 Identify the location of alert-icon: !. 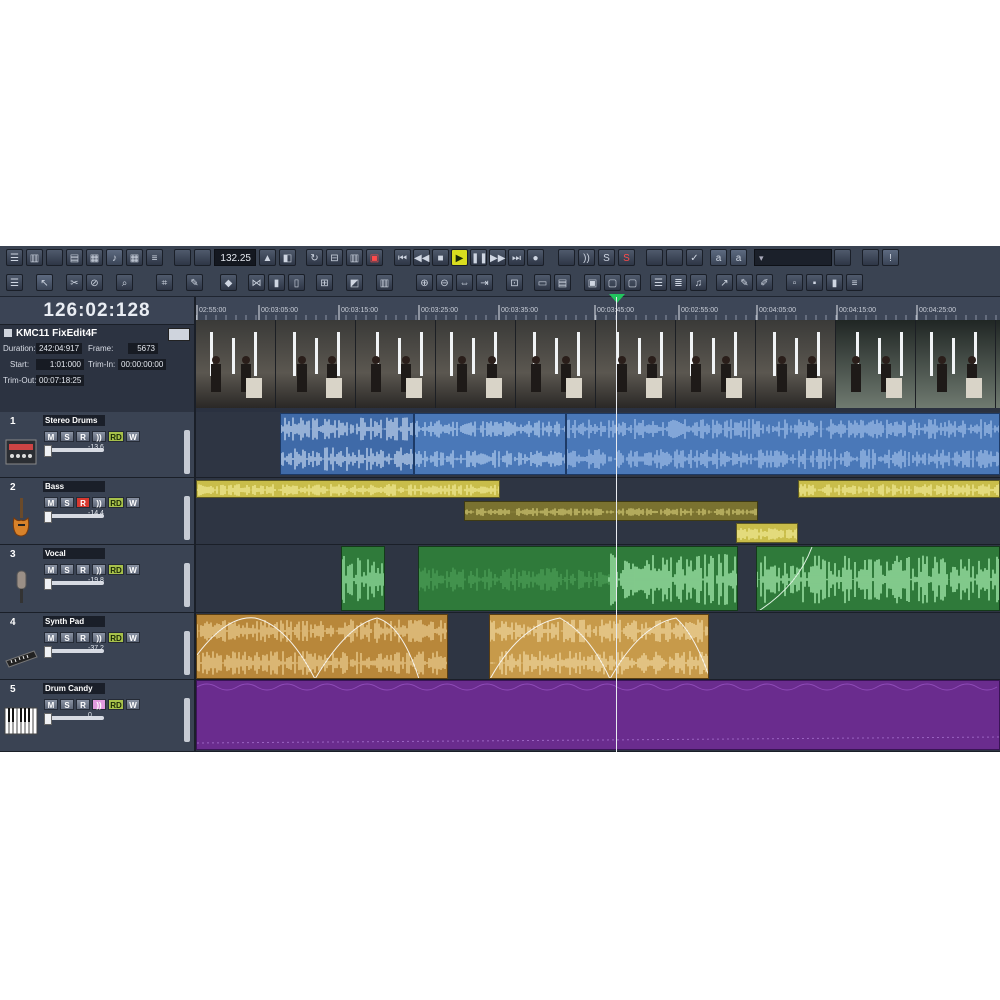
(890, 257).